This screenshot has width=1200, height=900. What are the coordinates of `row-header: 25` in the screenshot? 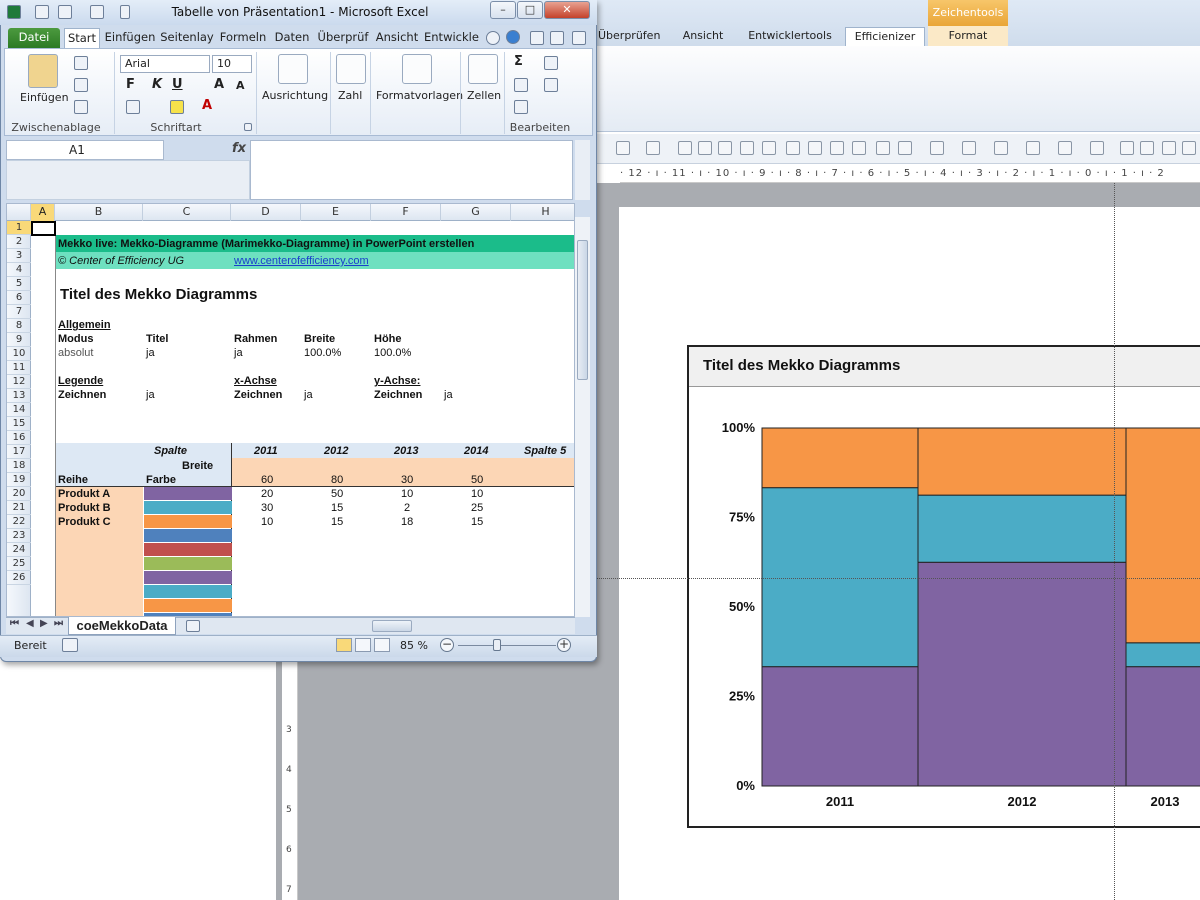 It's located at (19, 564).